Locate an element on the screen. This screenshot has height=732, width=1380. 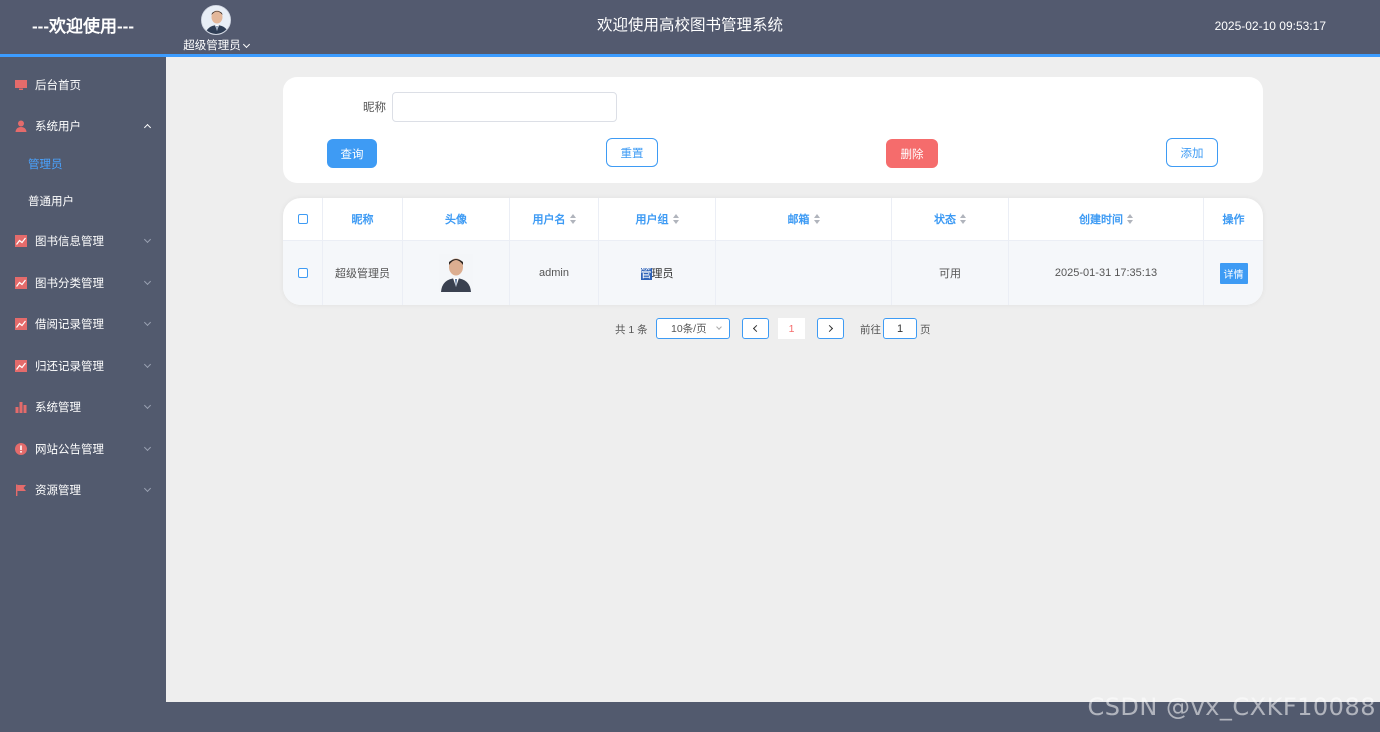
nickname-input is located at coordinates (504, 107).